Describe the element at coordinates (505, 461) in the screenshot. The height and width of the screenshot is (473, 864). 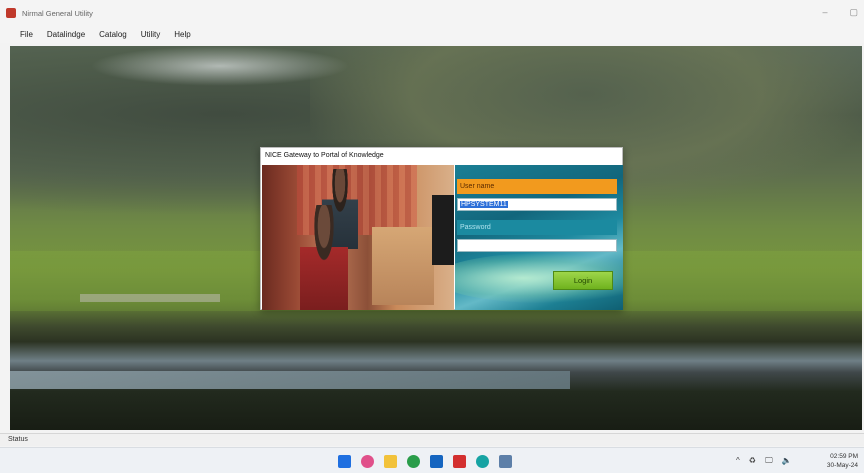
I see `notepad-icon` at that location.